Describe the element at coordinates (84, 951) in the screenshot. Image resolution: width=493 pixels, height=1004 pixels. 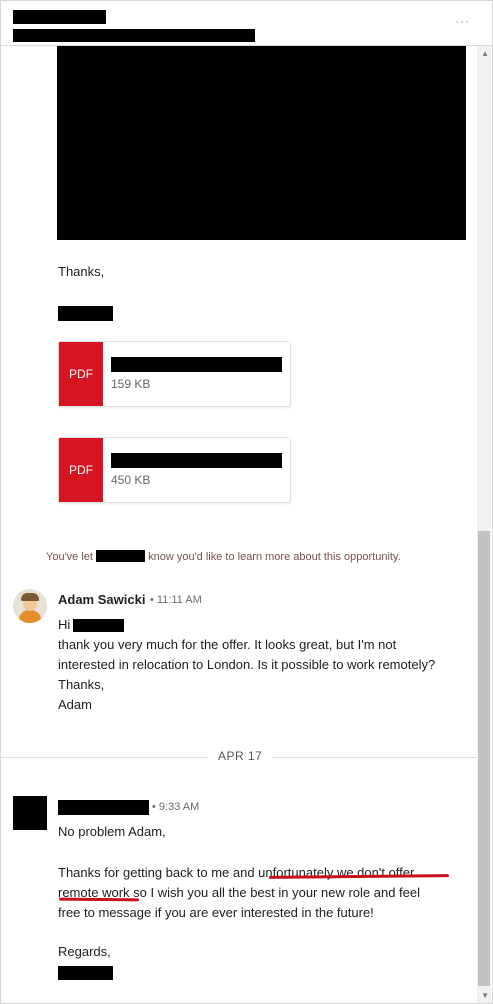
I see `message-closing: Regards,` at that location.